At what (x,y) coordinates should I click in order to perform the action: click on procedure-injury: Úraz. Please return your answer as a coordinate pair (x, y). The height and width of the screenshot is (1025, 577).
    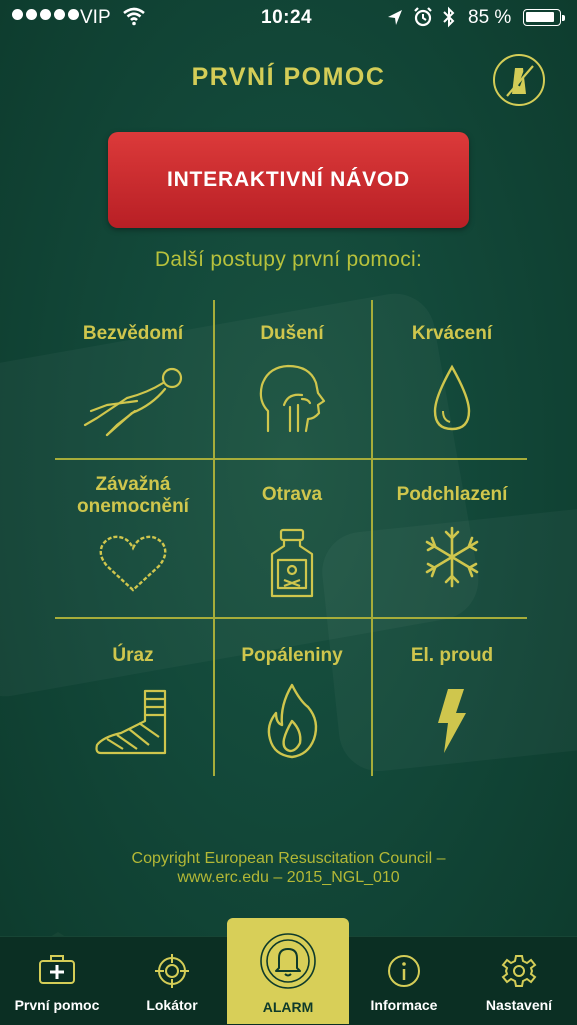
    Looking at the image, I should click on (133, 710).